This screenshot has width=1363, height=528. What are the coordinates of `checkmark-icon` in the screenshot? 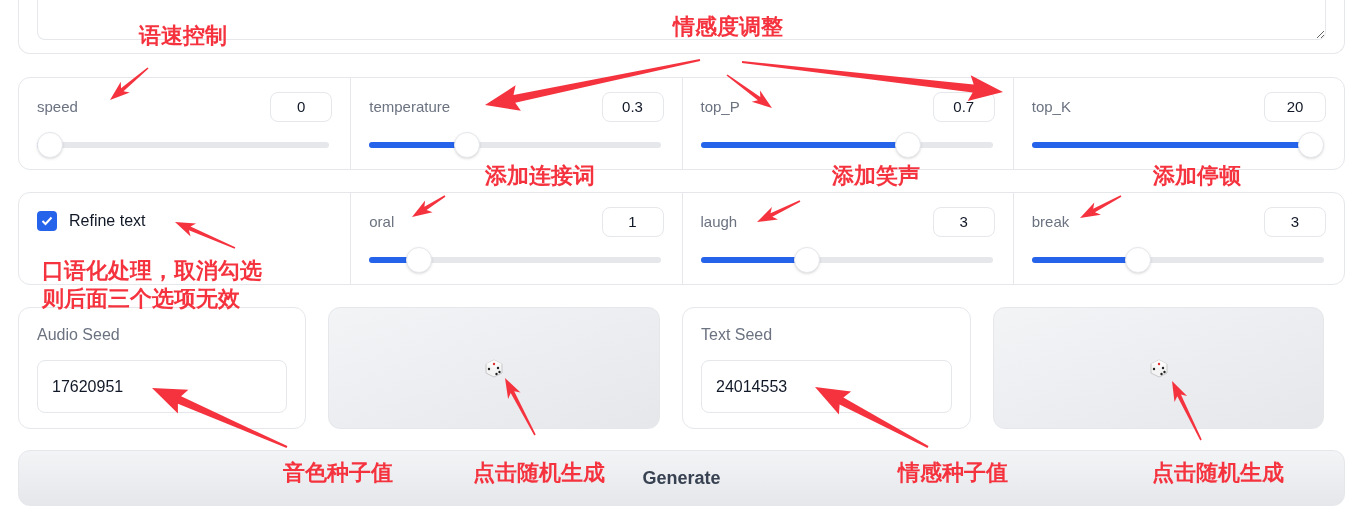 It's located at (47, 221).